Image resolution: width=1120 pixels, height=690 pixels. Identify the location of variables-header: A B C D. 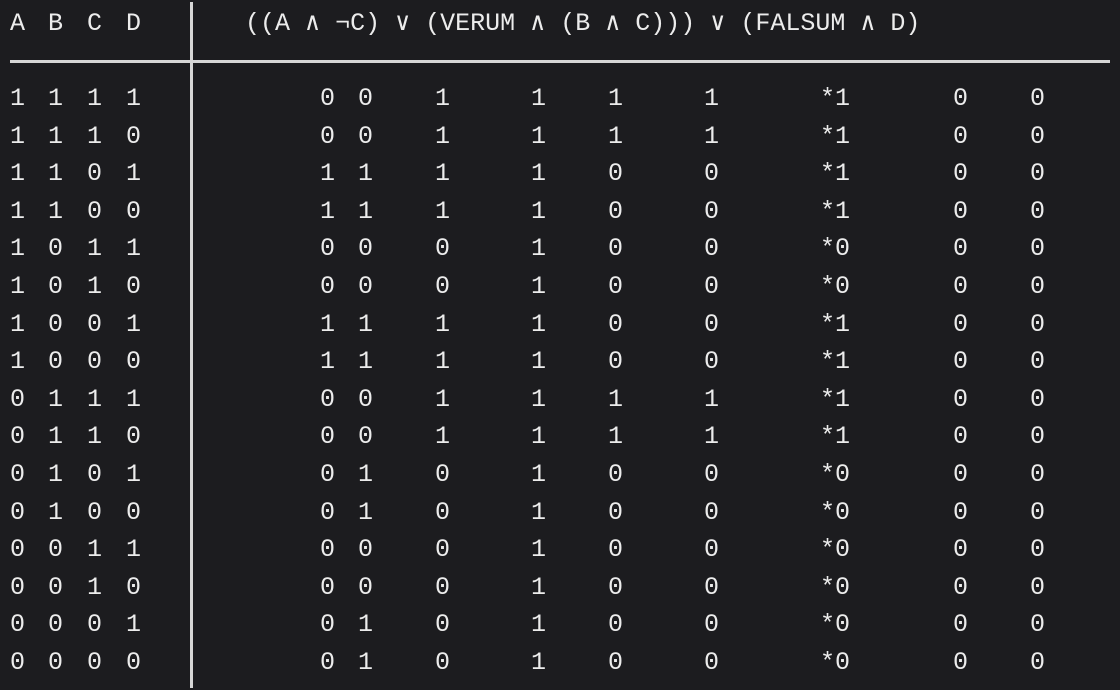
(100, 24).